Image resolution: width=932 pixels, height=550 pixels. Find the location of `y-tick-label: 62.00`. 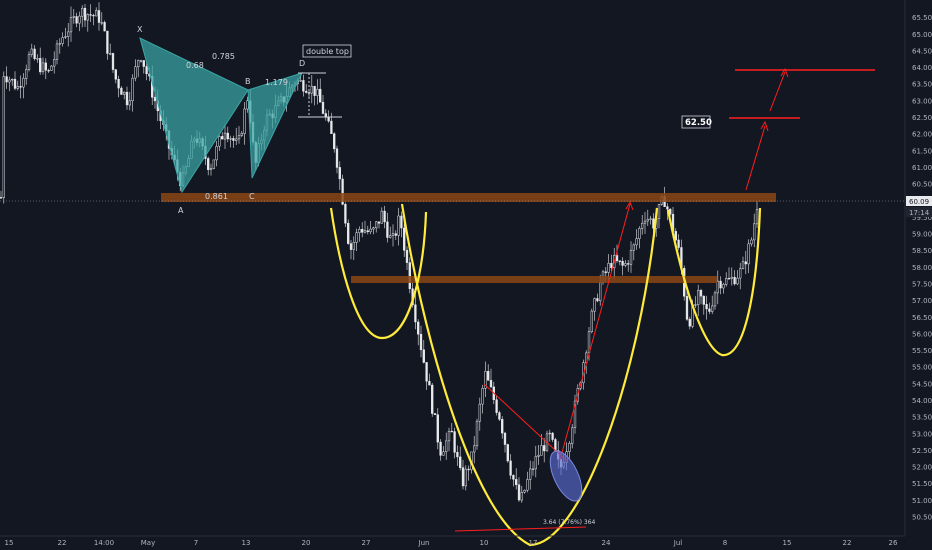

y-tick-label: 62.00 is located at coordinates (922, 135).